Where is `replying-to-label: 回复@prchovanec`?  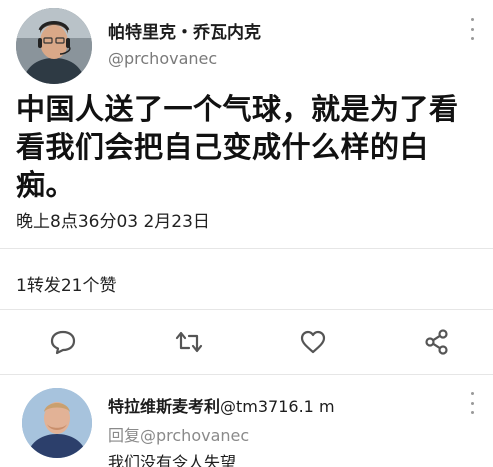
replying-to-label: 回复@prchovanec is located at coordinates (178, 434).